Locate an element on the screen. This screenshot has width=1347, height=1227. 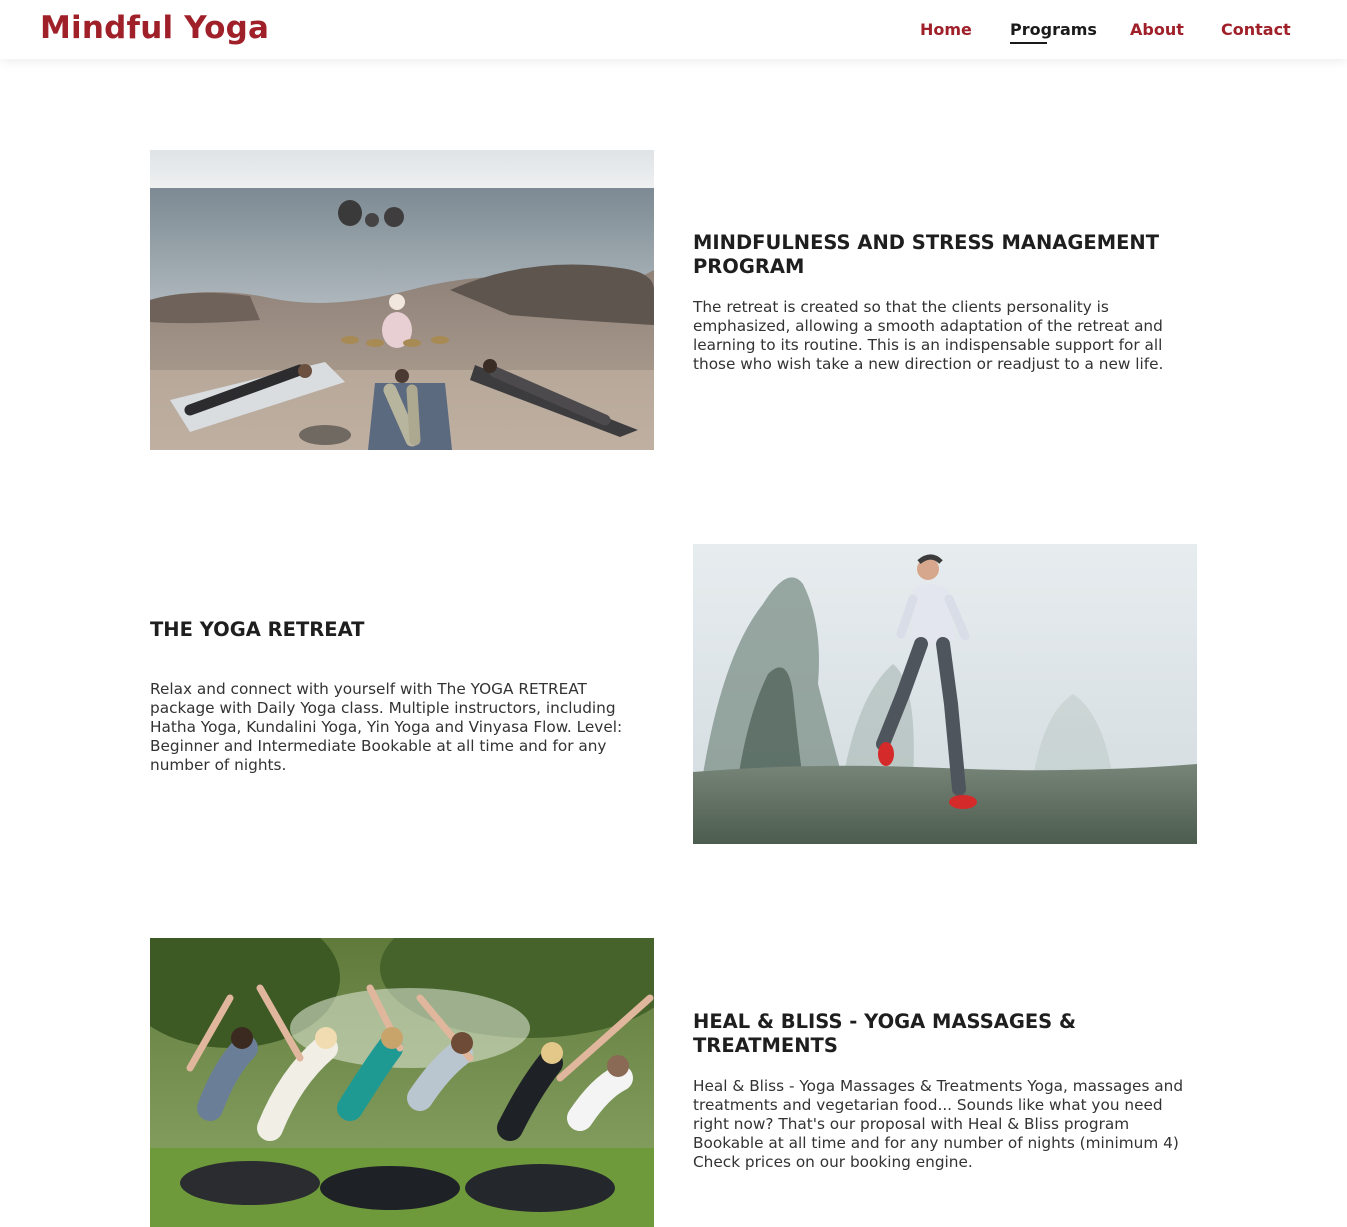
site-logo: Mindful Yoga is located at coordinates (154, 28).